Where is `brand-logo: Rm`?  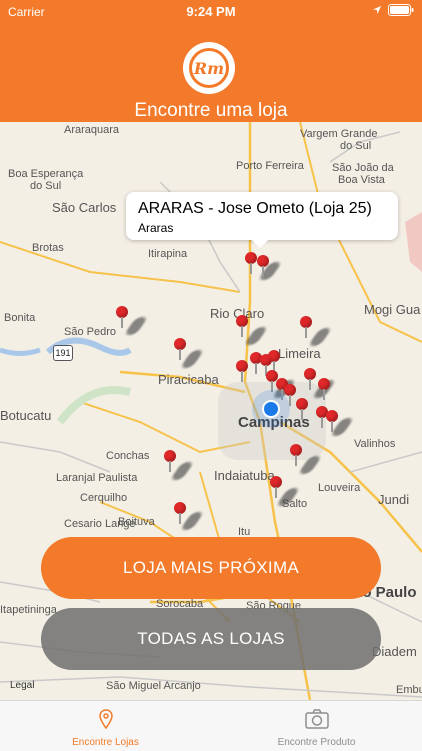 brand-logo: Rm is located at coordinates (209, 68).